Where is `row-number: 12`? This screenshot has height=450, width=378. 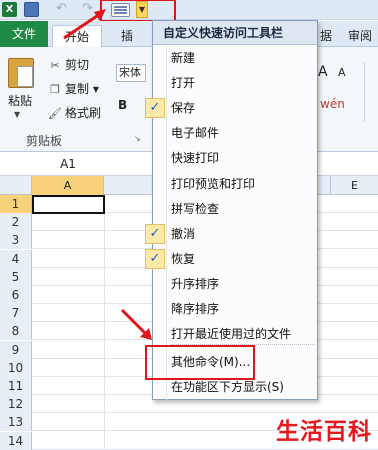 row-number: 12 is located at coordinates (16, 404).